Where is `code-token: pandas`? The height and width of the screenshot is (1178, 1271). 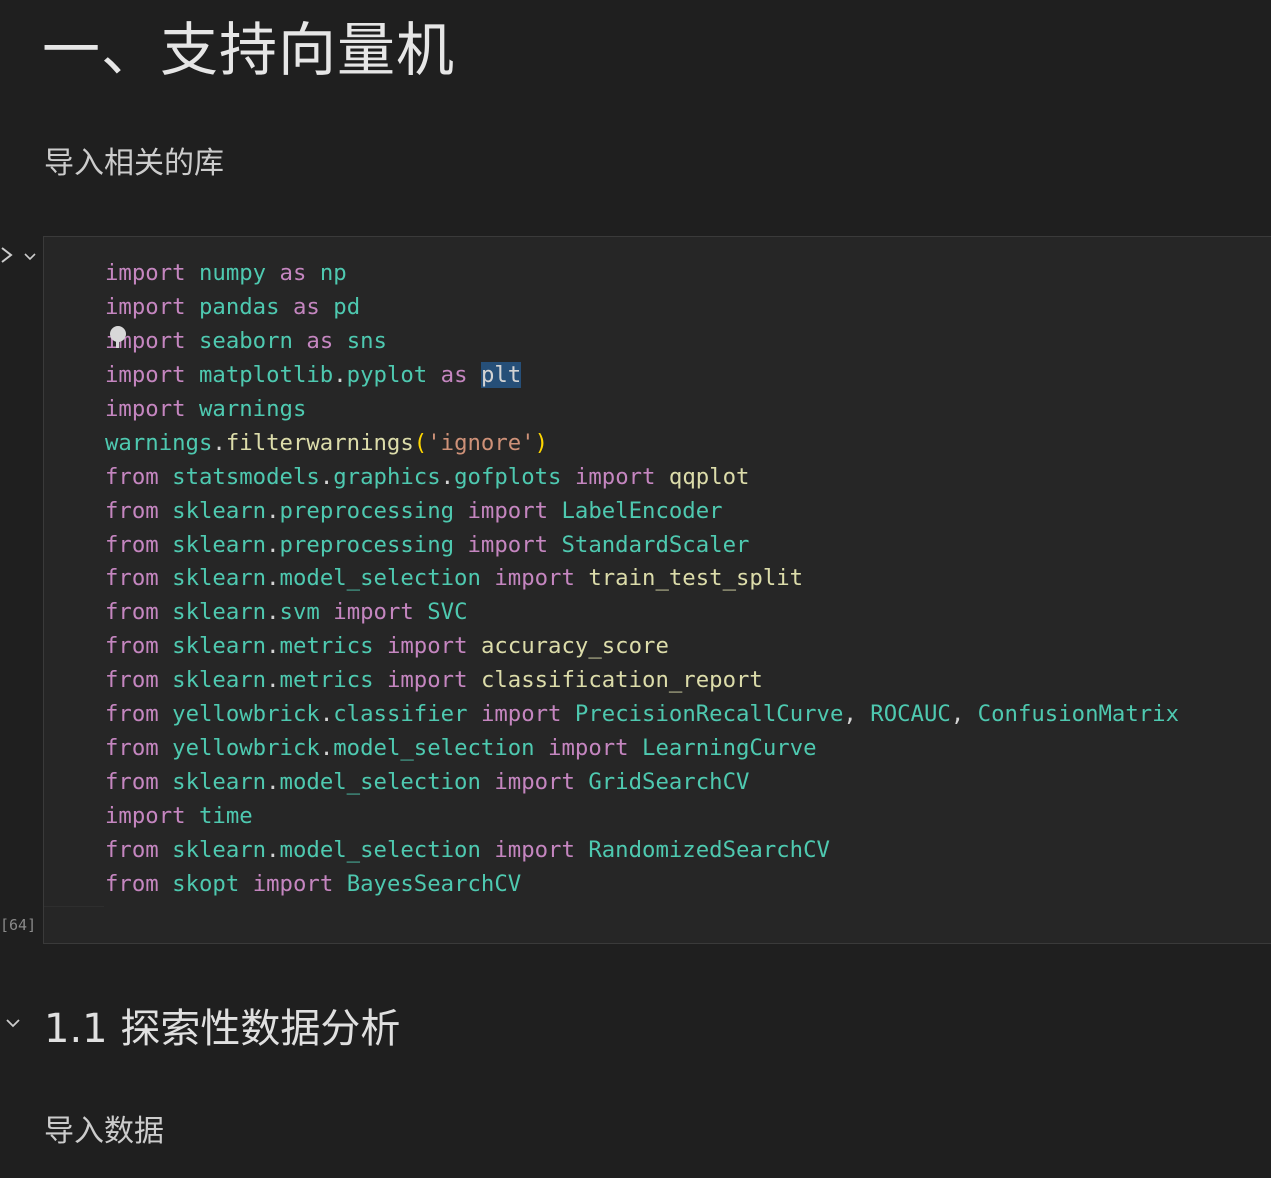
code-token: pandas is located at coordinates (239, 306).